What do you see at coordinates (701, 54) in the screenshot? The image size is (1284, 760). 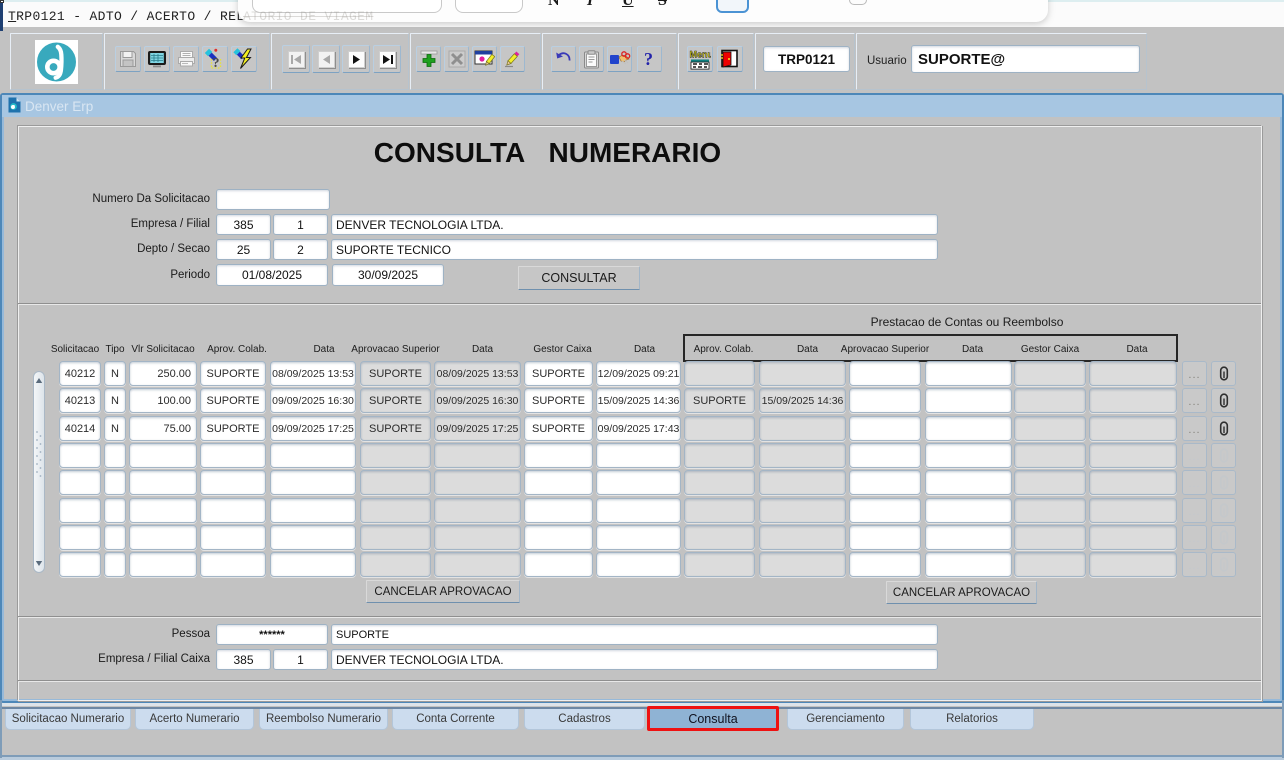 I see `svg-text: Menu` at bounding box center [701, 54].